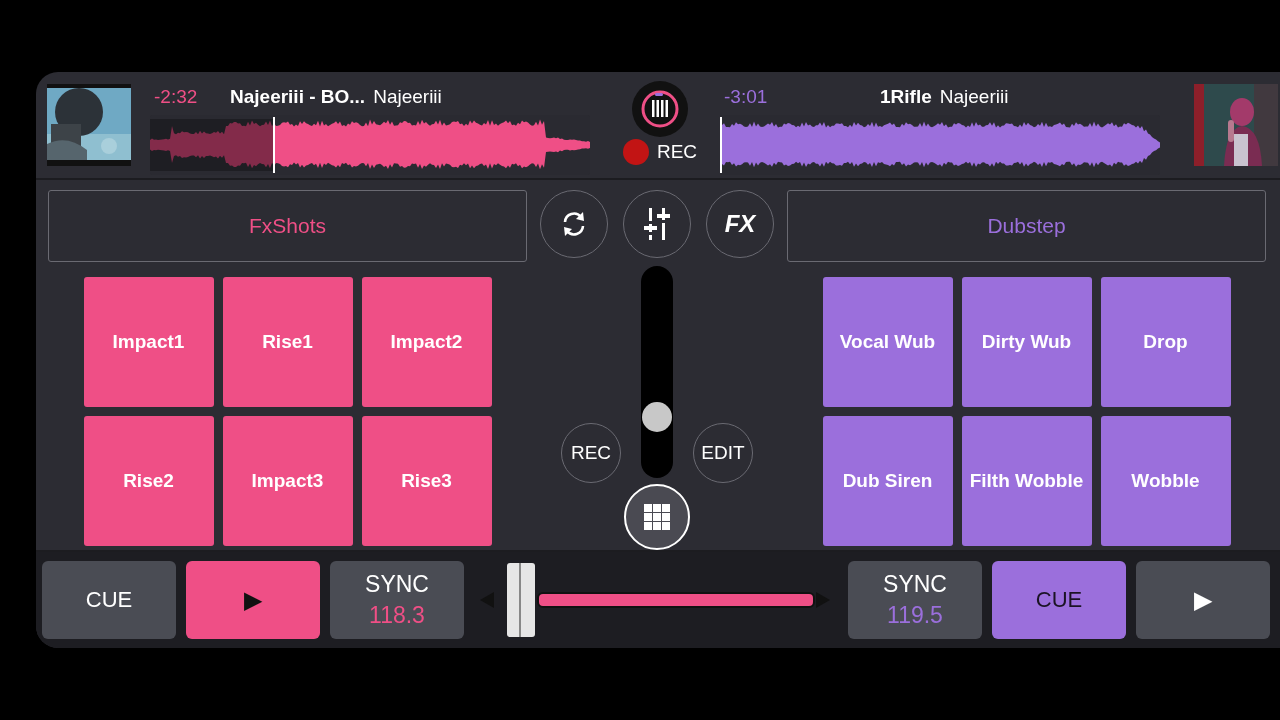 Image resolution: width=1280 pixels, height=720 pixels. I want to click on sync-button: SYNC 119.5, so click(915, 600).